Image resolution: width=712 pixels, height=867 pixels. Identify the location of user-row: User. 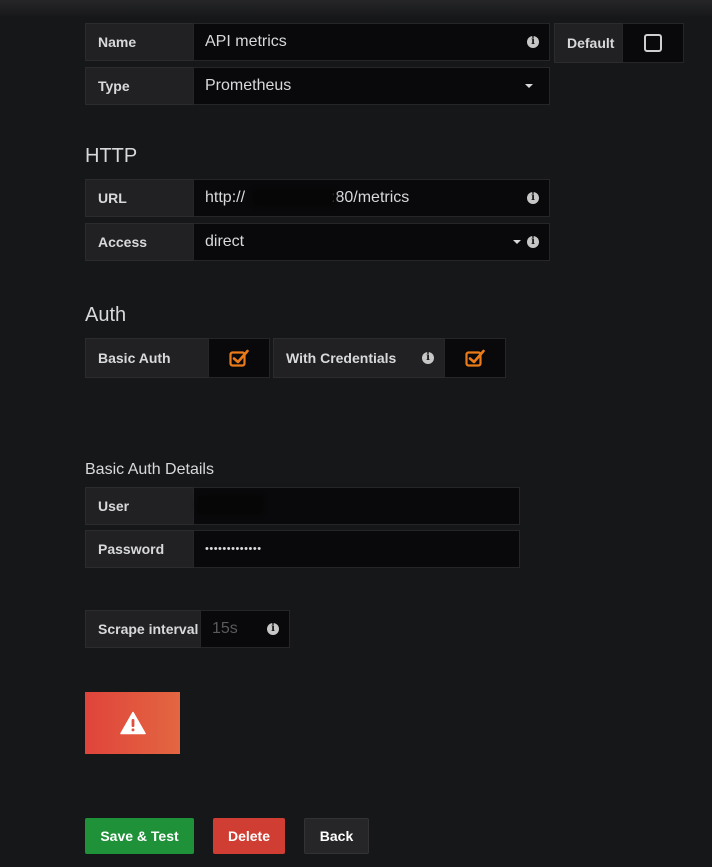
(302, 506).